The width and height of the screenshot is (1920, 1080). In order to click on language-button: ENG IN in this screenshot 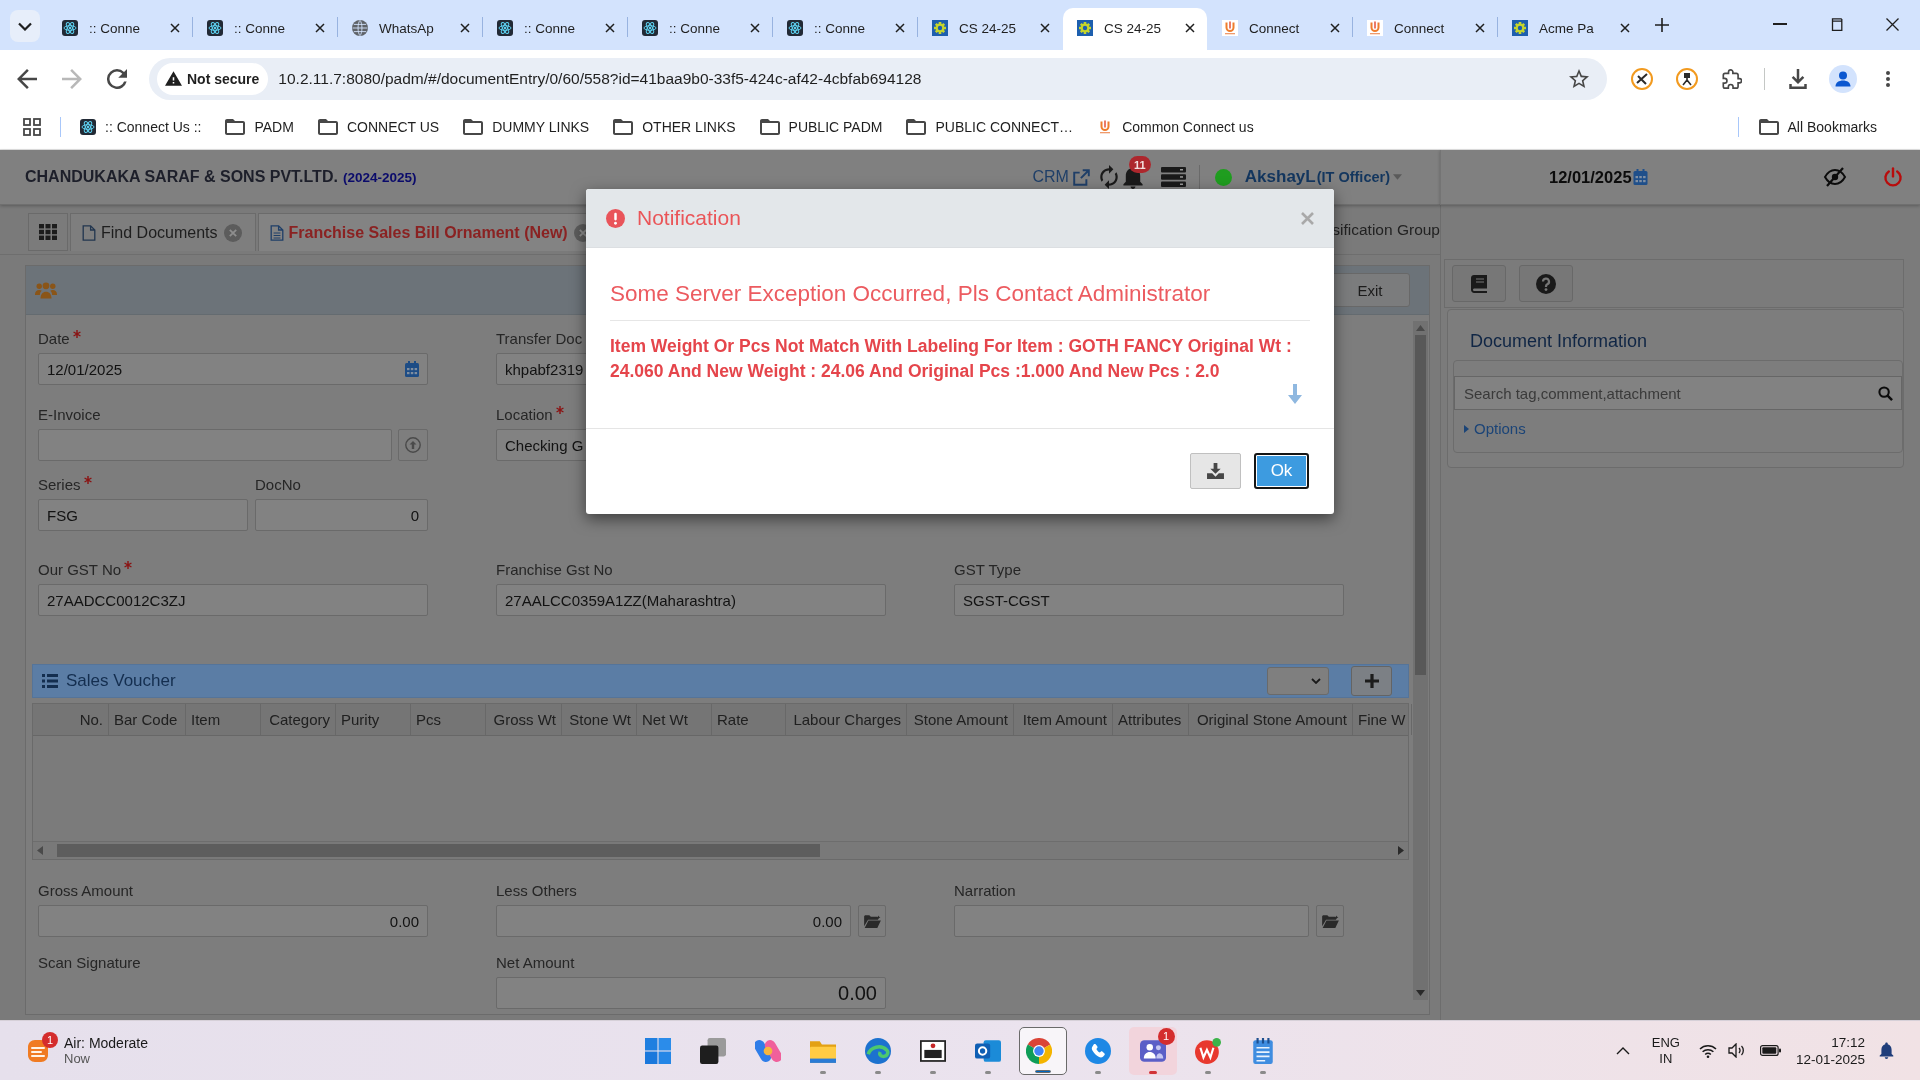, I will do `click(1665, 1050)`.